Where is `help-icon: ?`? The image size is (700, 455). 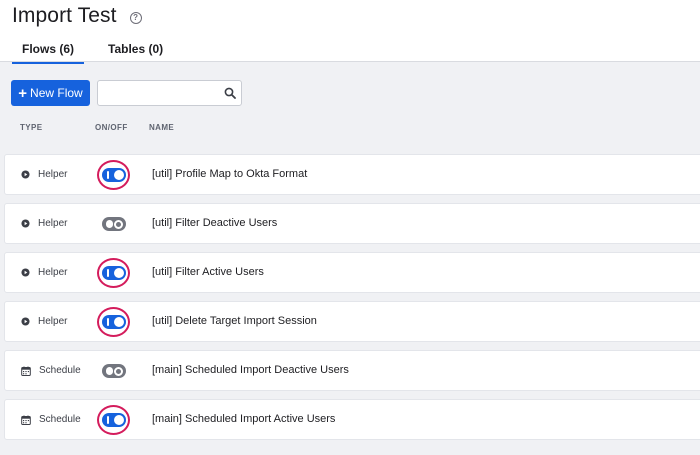
help-icon: ? is located at coordinates (135, 17).